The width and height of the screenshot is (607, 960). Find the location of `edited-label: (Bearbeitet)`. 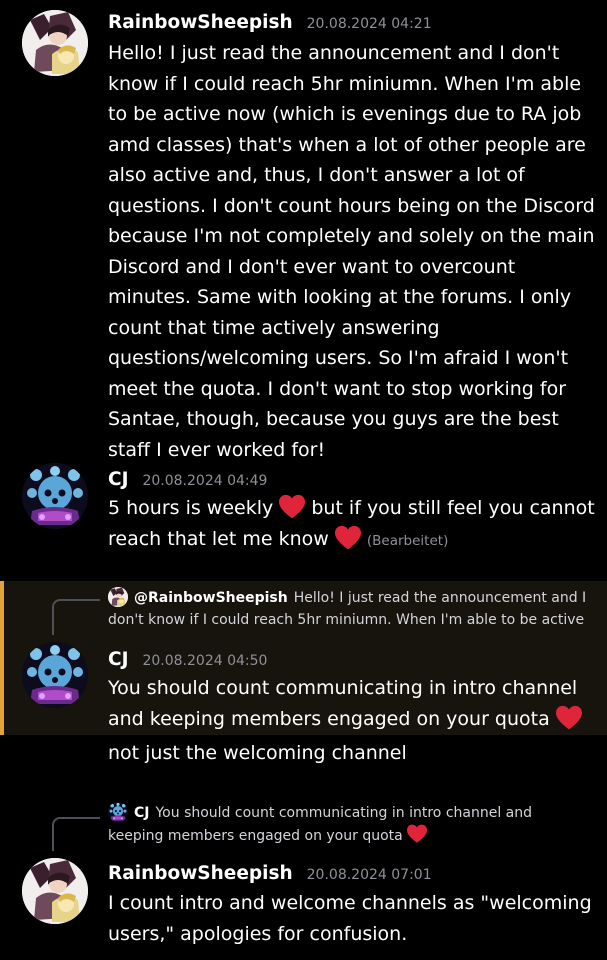

edited-label: (Bearbeitet) is located at coordinates (407, 540).